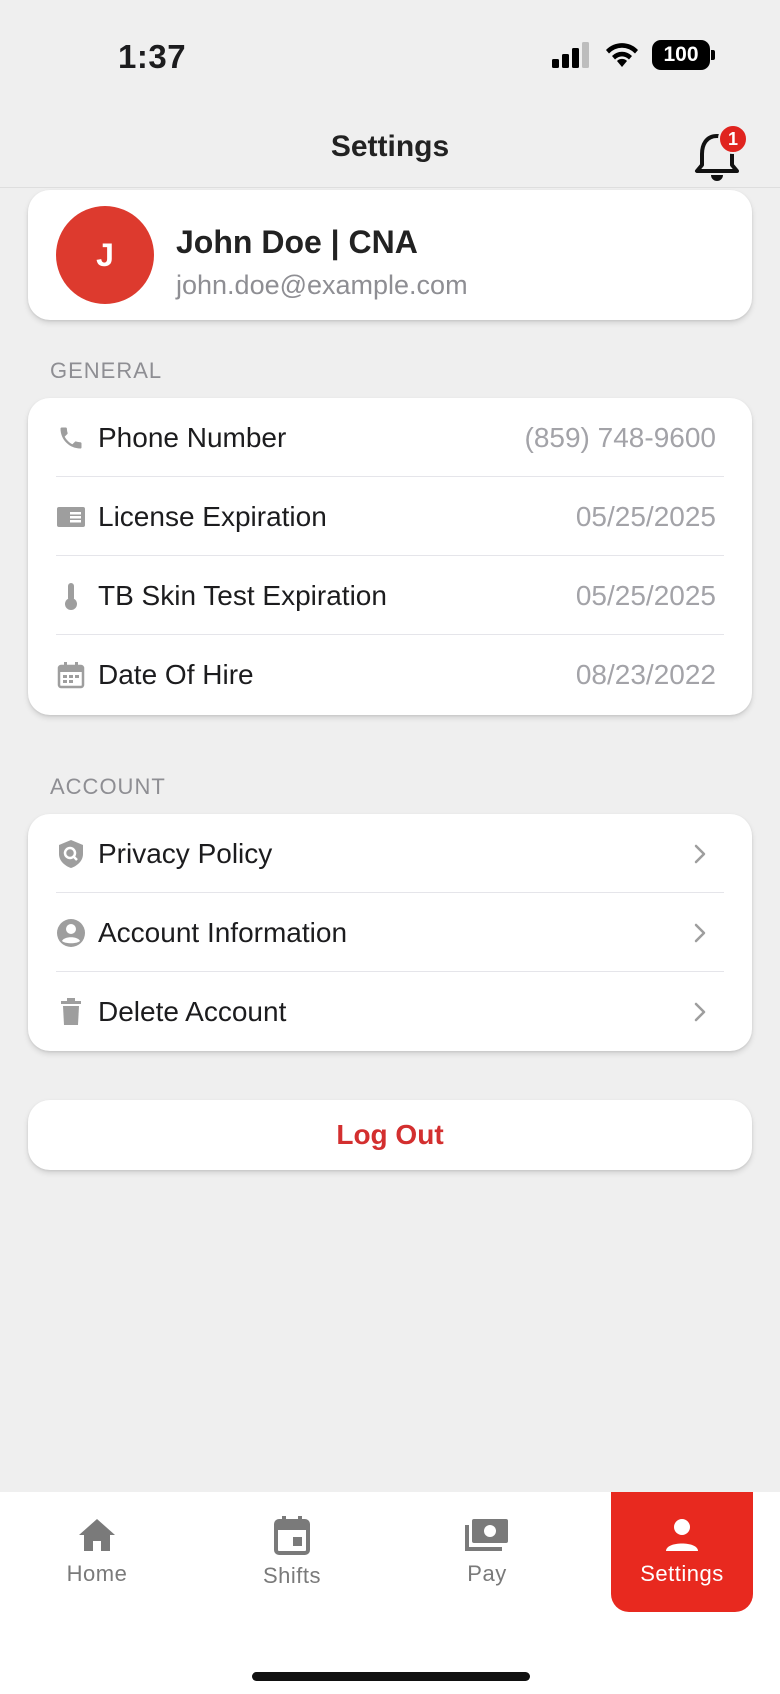  I want to click on delete-account-label: Delete Account, so click(192, 1011).